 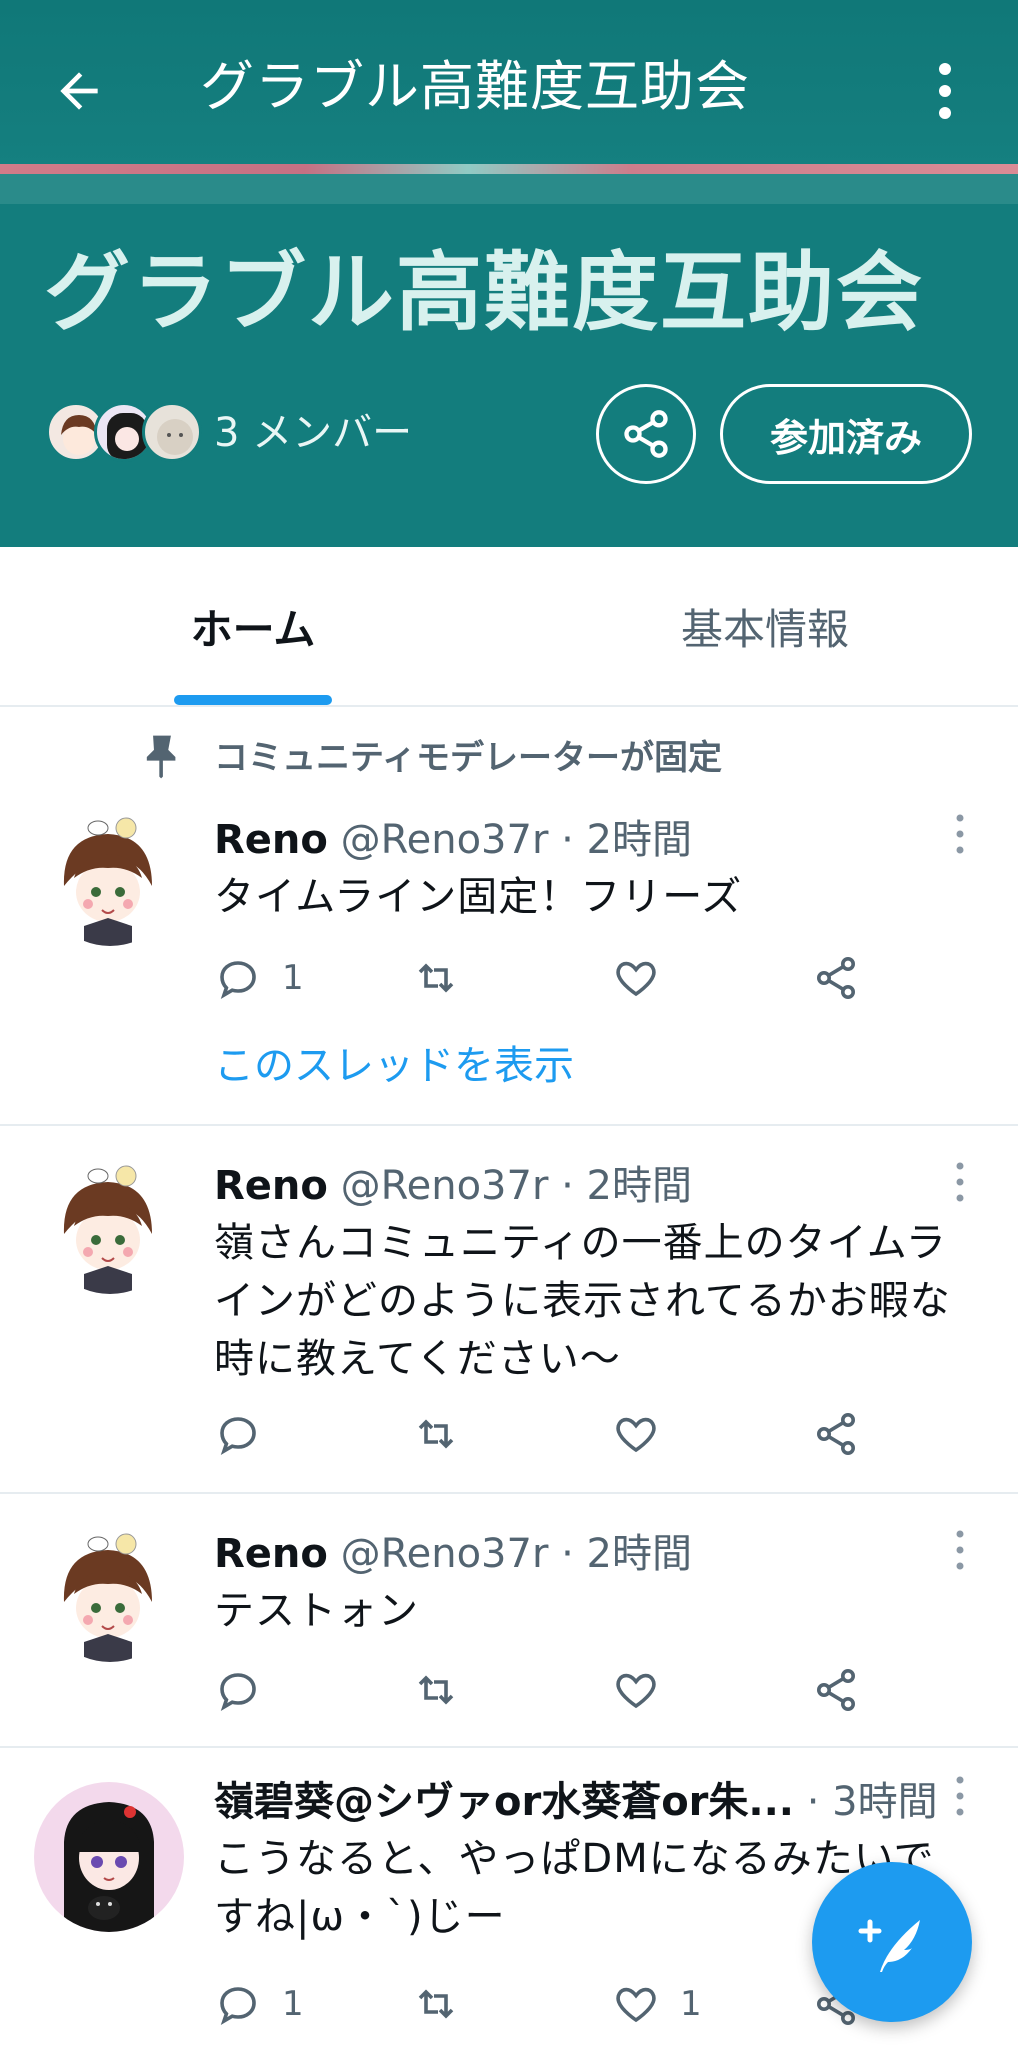 I want to click on tab-home: ホーム, so click(x=253, y=626).